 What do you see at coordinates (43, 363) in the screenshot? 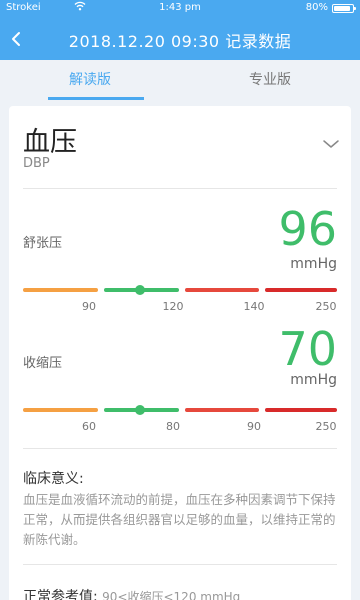
I see `metric-label-systolic: 收缩压` at bounding box center [43, 363].